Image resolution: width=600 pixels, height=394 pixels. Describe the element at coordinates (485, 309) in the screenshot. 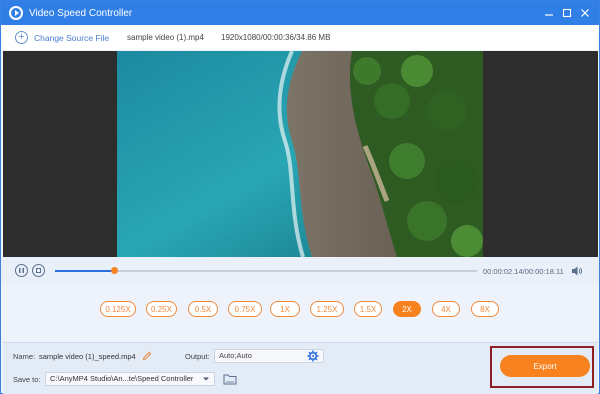

I see `speed-button-8x: 8X` at that location.